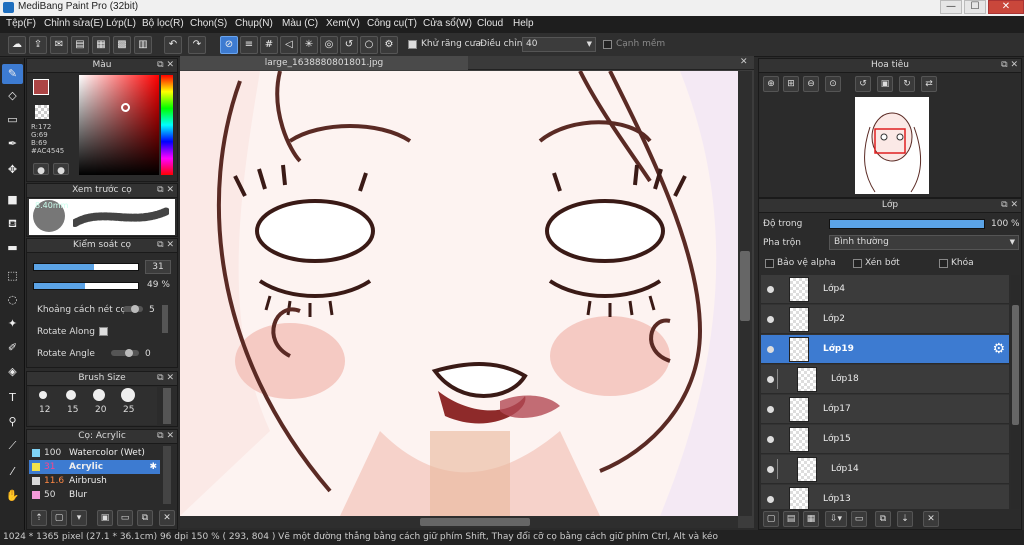 The image size is (1024, 545). I want to click on brush-menu-icon: ▾, so click(79, 518).